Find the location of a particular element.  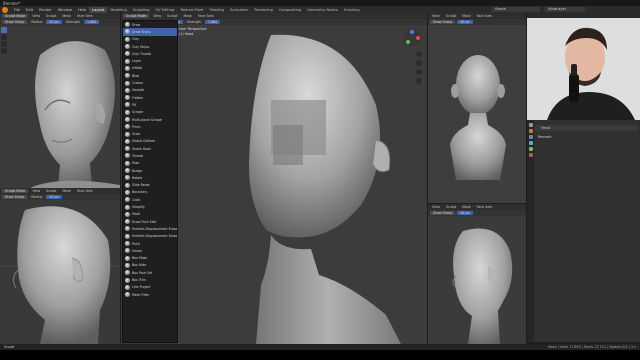

modifier-tab-icon is located at coordinates (530, 137).